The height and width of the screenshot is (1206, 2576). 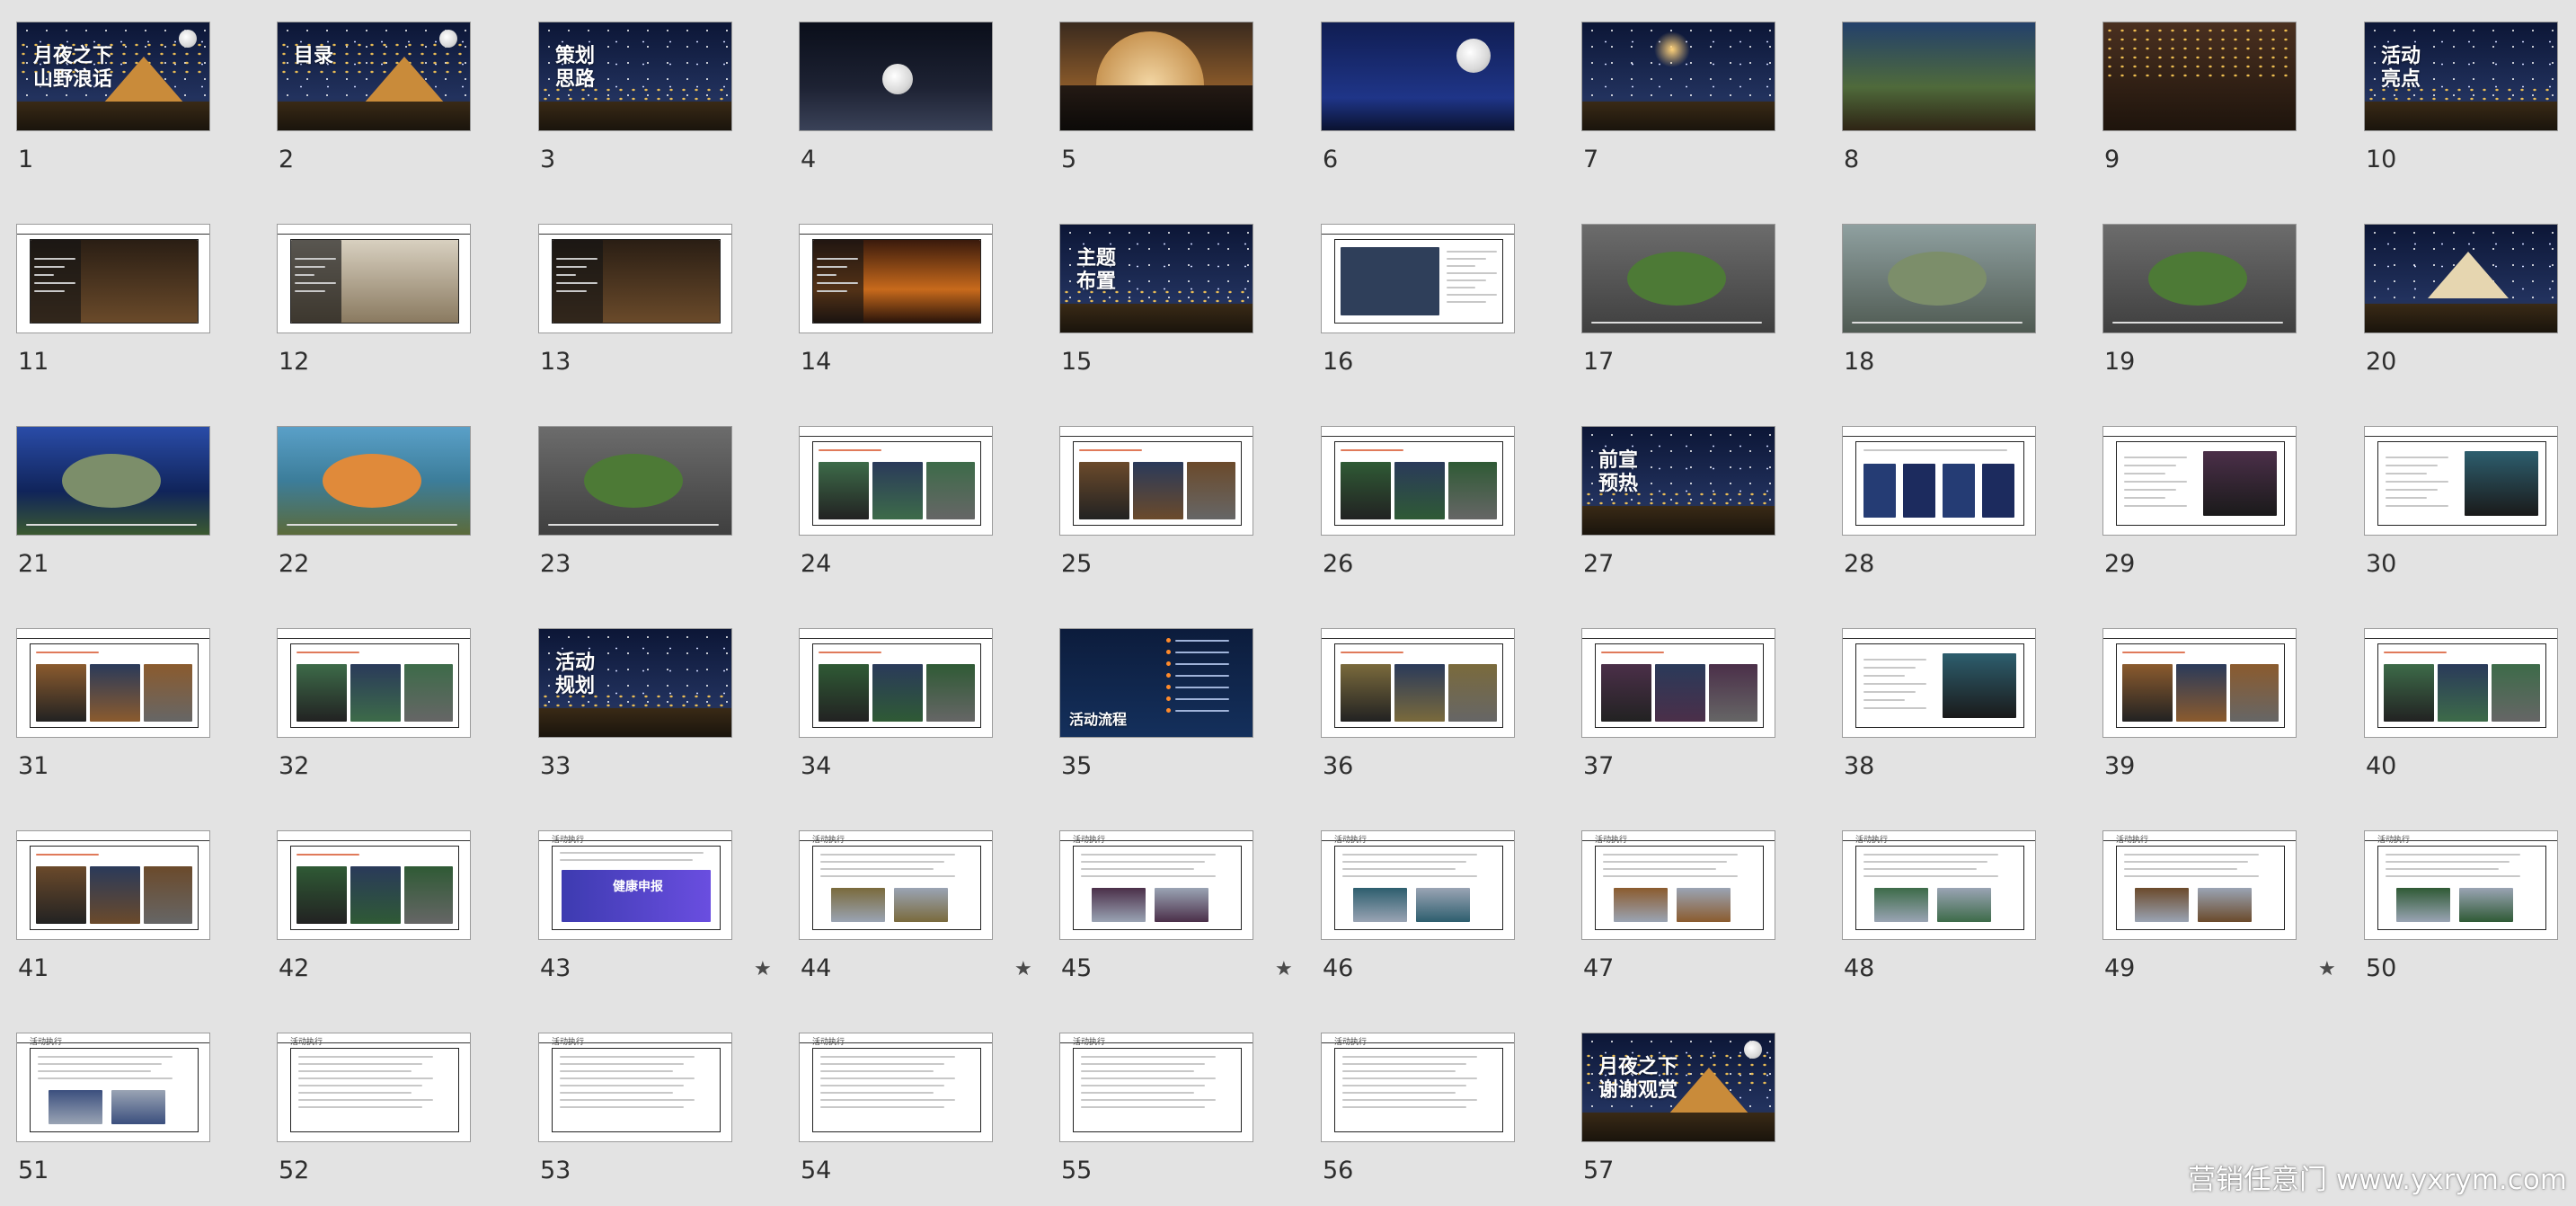 What do you see at coordinates (635, 76) in the screenshot?
I see `slide-preview: 策划 思路` at bounding box center [635, 76].